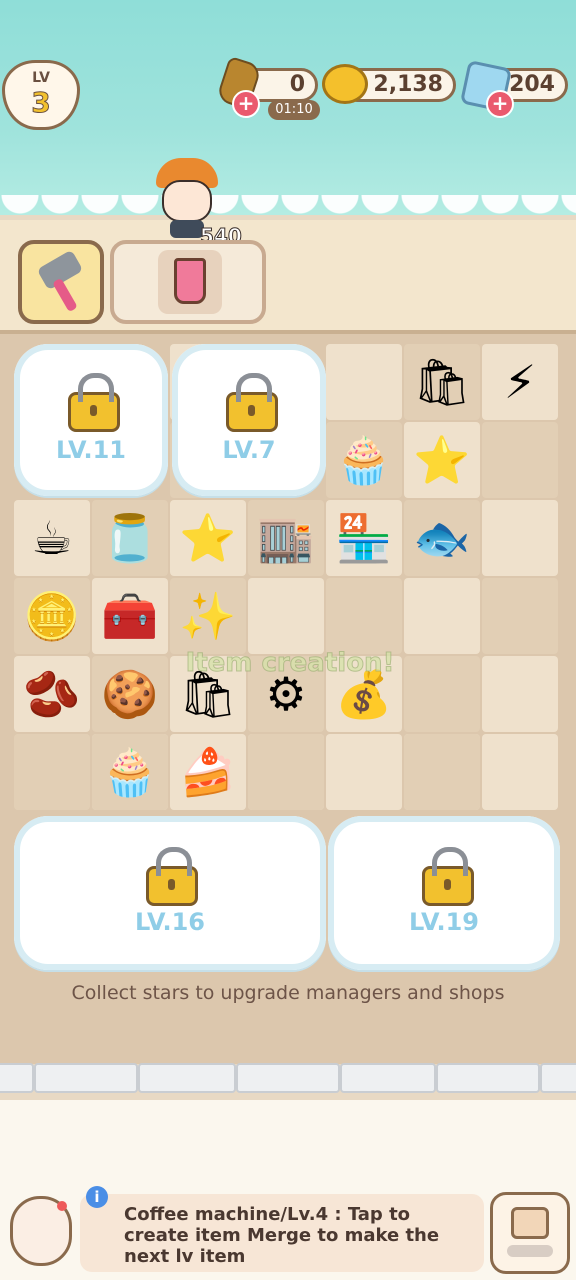 The width and height of the screenshot is (576, 1280). Describe the element at coordinates (65, 295) in the screenshot. I see `hammer-handle` at that location.